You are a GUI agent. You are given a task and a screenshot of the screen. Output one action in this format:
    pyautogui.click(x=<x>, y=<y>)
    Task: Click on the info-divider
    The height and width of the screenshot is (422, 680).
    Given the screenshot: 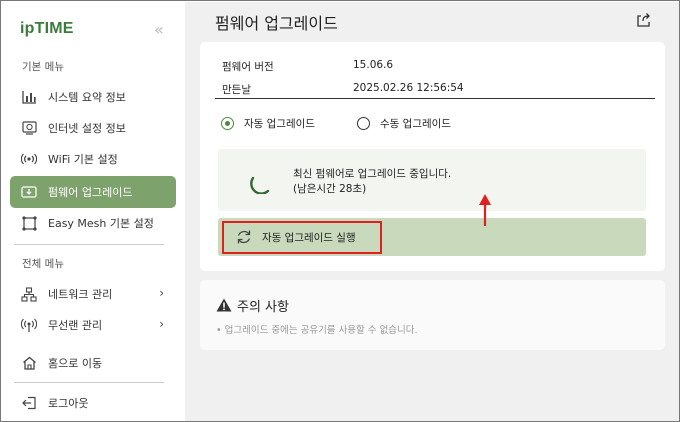 What is the action you would take?
    pyautogui.click(x=435, y=98)
    